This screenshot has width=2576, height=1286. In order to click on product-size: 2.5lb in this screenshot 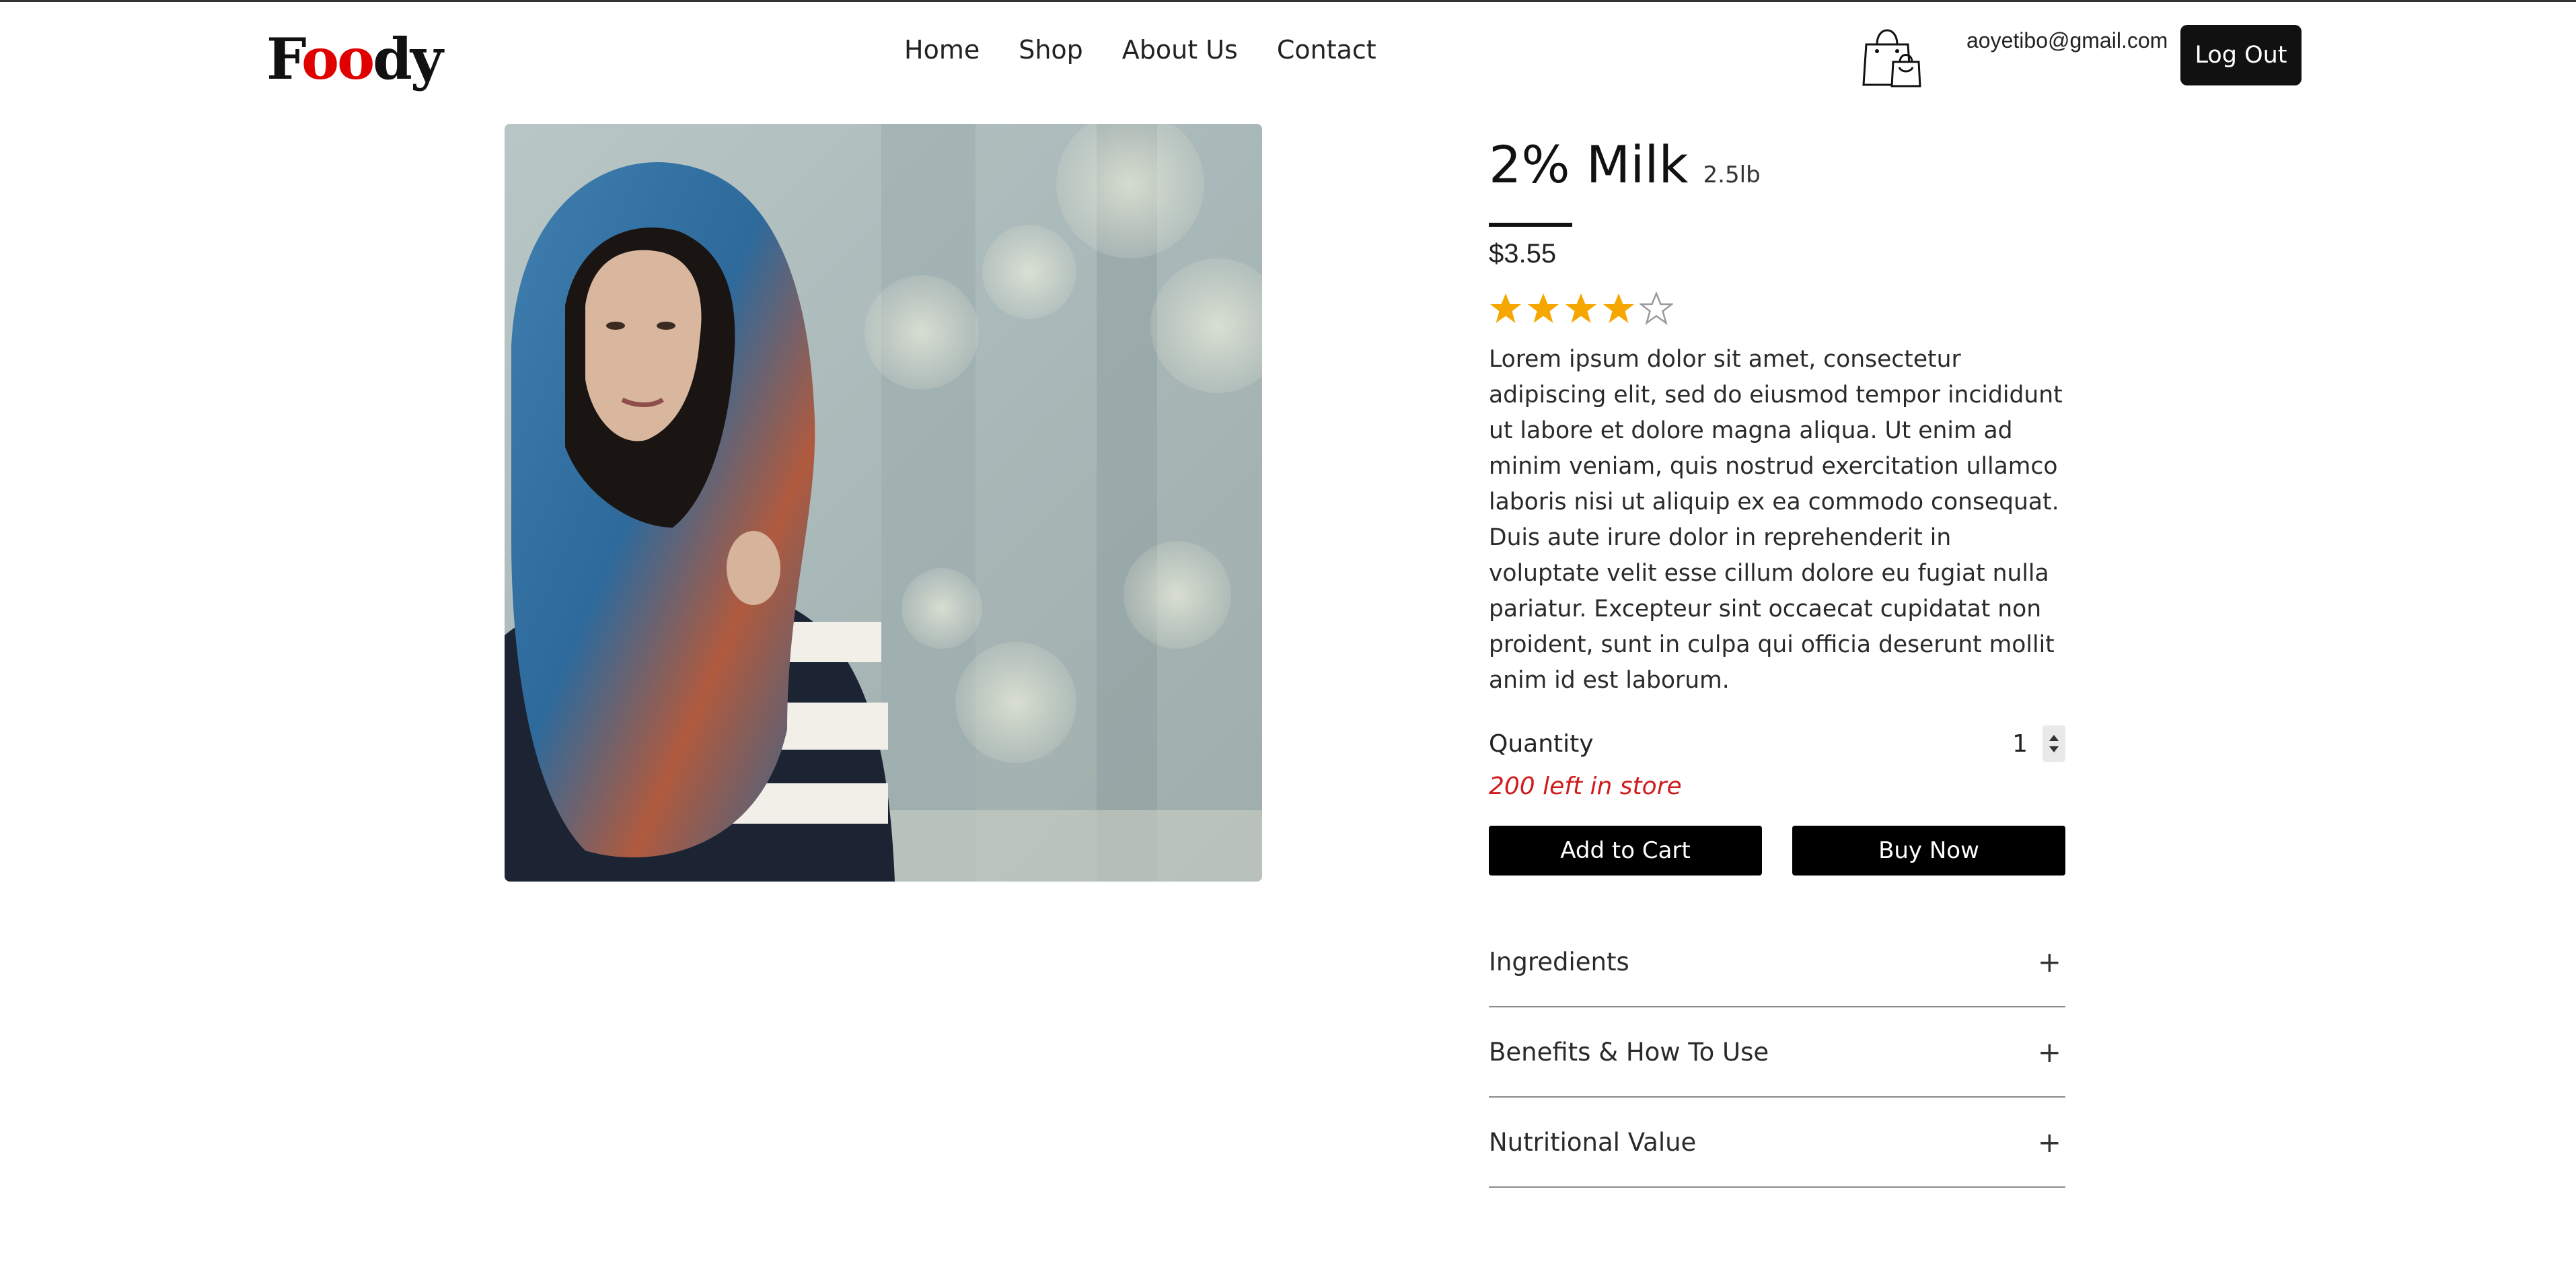, I will do `click(1732, 175)`.